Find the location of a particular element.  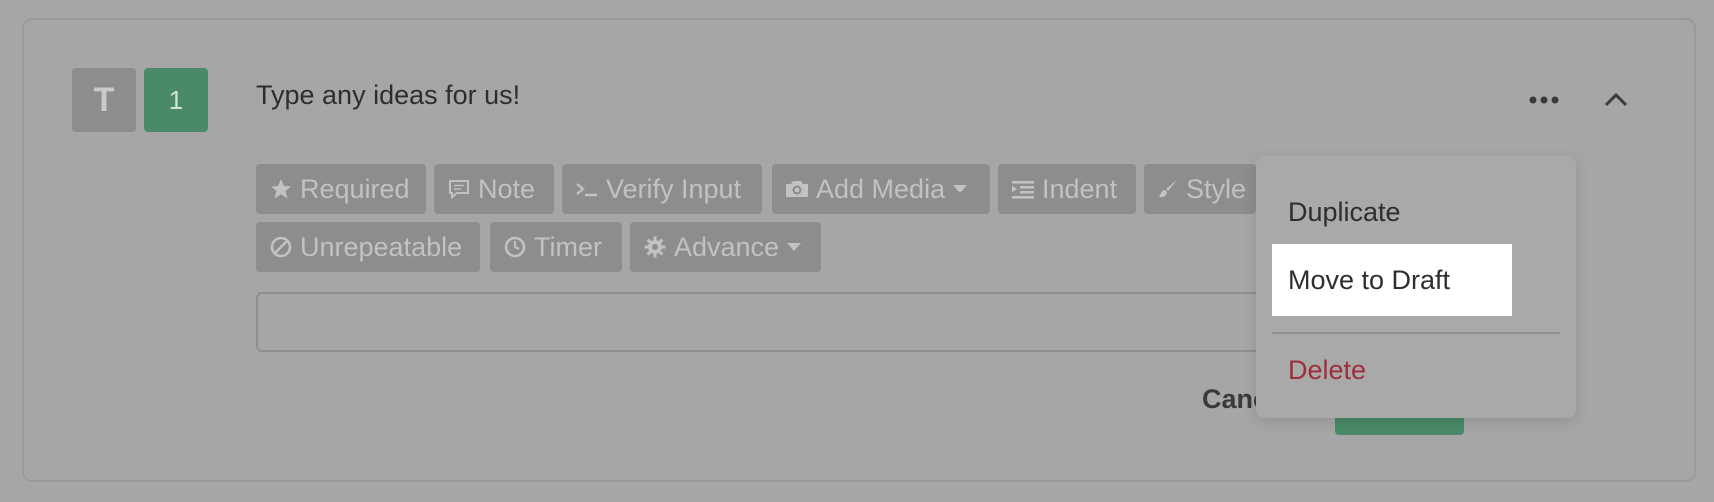

timer-label: Timer is located at coordinates (568, 246).